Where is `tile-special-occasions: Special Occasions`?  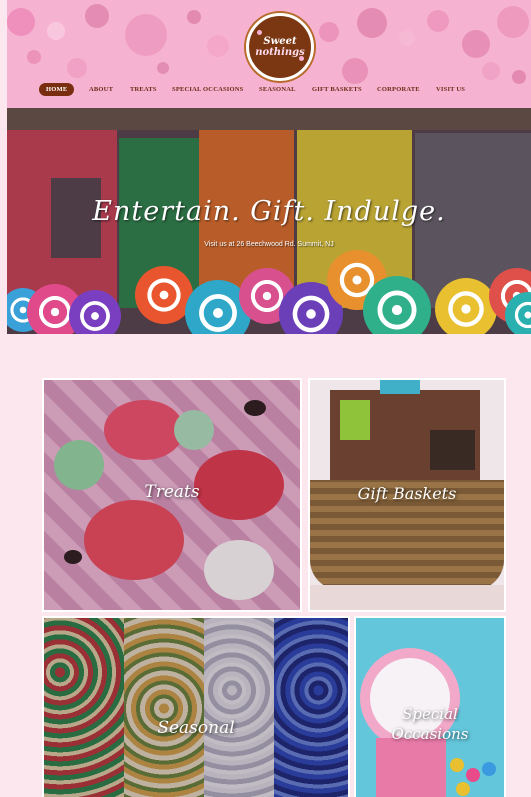 tile-special-occasions: Special Occasions is located at coordinates (430, 706).